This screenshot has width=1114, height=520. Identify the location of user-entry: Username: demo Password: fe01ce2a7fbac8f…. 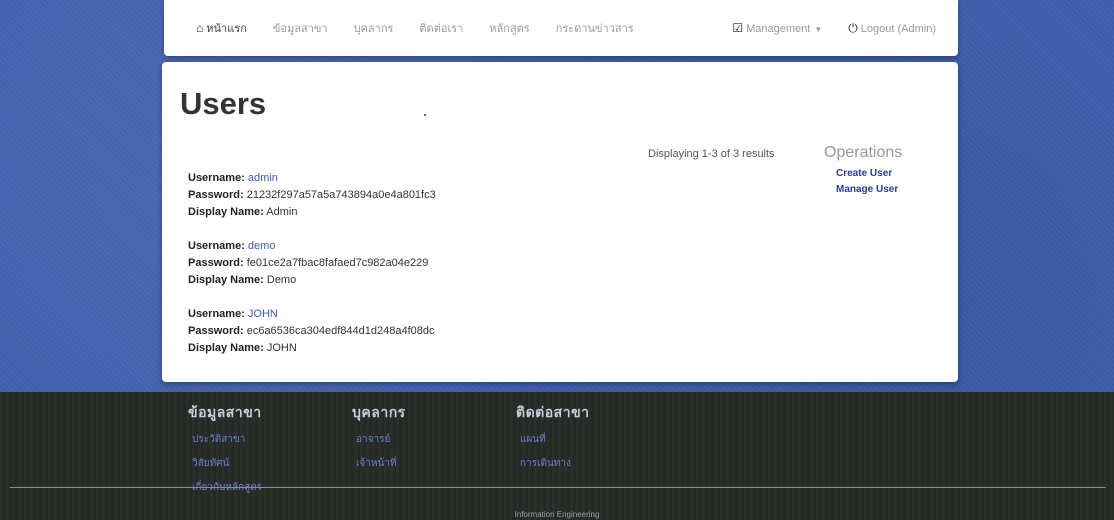
(308, 263).